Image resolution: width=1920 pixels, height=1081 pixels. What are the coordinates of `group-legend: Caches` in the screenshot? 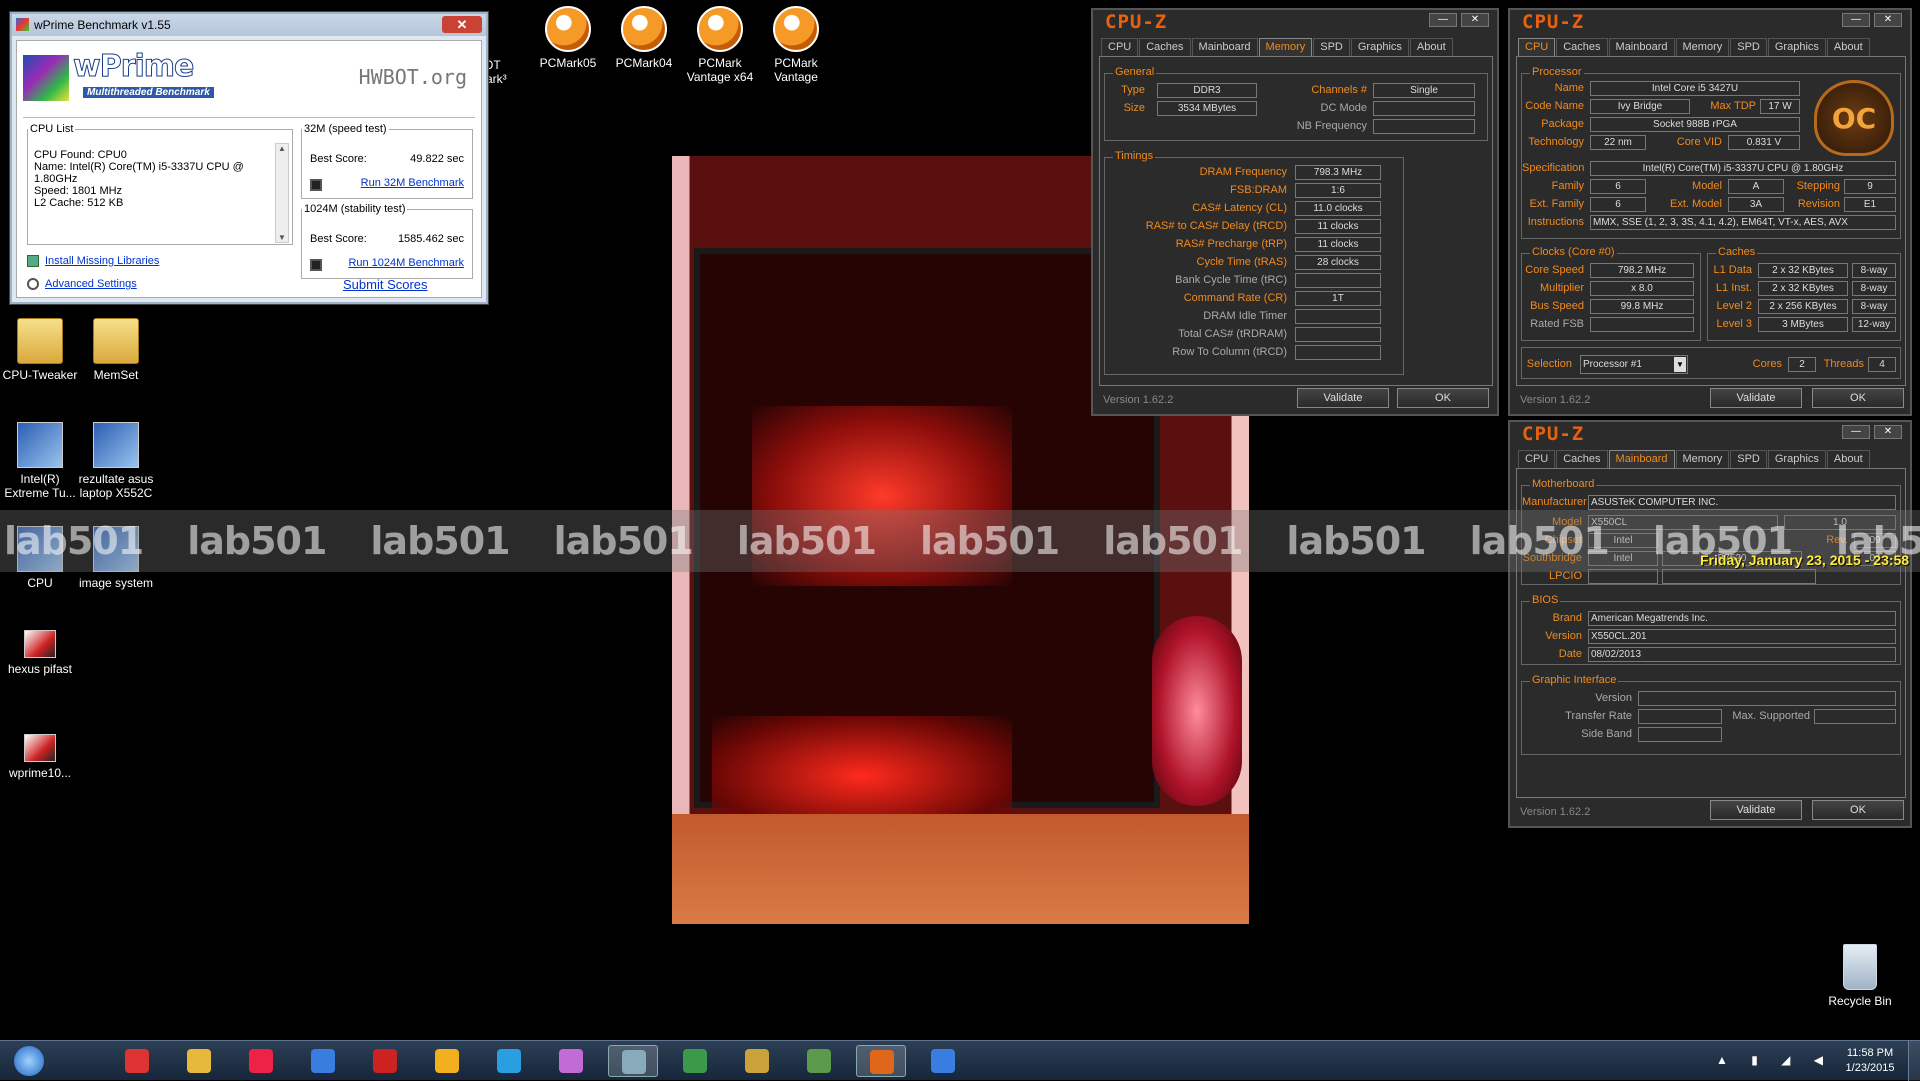 It's located at (1737, 252).